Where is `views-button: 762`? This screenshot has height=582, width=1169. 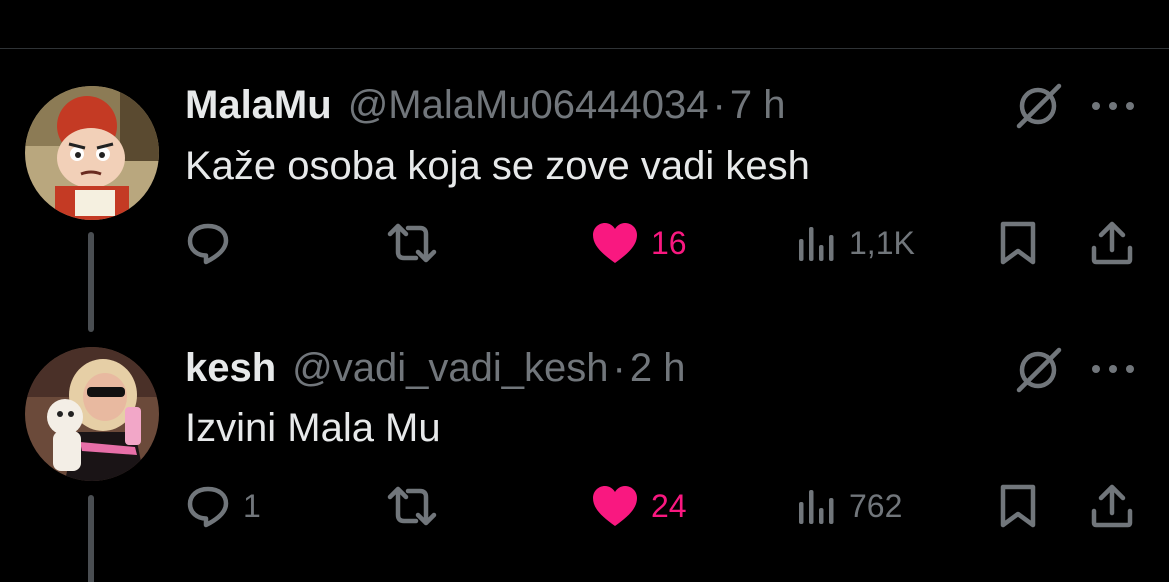 views-button: 762 is located at coordinates (849, 506).